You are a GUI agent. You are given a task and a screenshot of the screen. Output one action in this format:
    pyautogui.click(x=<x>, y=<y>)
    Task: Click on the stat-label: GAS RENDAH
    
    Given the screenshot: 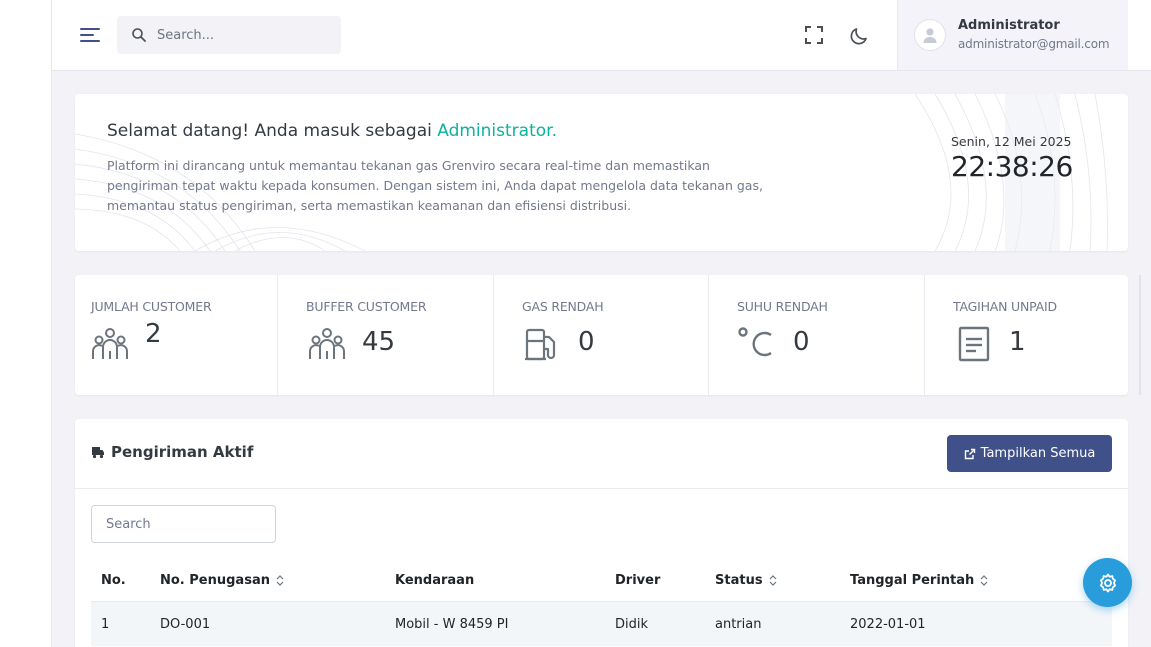 What is the action you would take?
    pyautogui.click(x=563, y=306)
    